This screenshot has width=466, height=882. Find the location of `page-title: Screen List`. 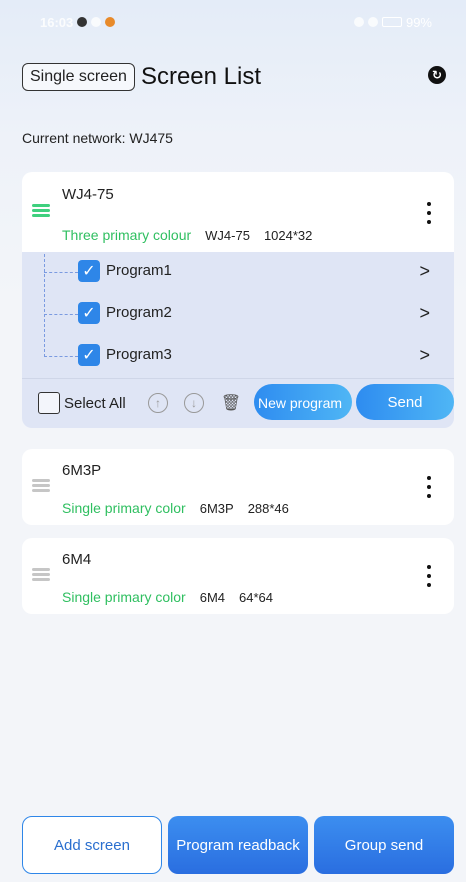

page-title: Screen List is located at coordinates (201, 76).